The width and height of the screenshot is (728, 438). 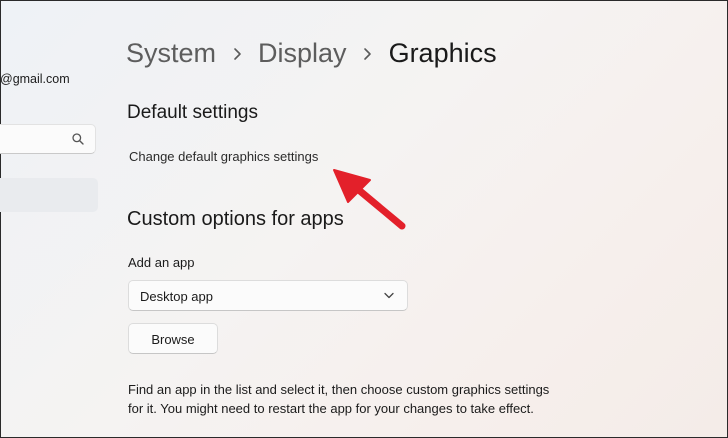 What do you see at coordinates (161, 262) in the screenshot?
I see `add-an-app-label: Add an app` at bounding box center [161, 262].